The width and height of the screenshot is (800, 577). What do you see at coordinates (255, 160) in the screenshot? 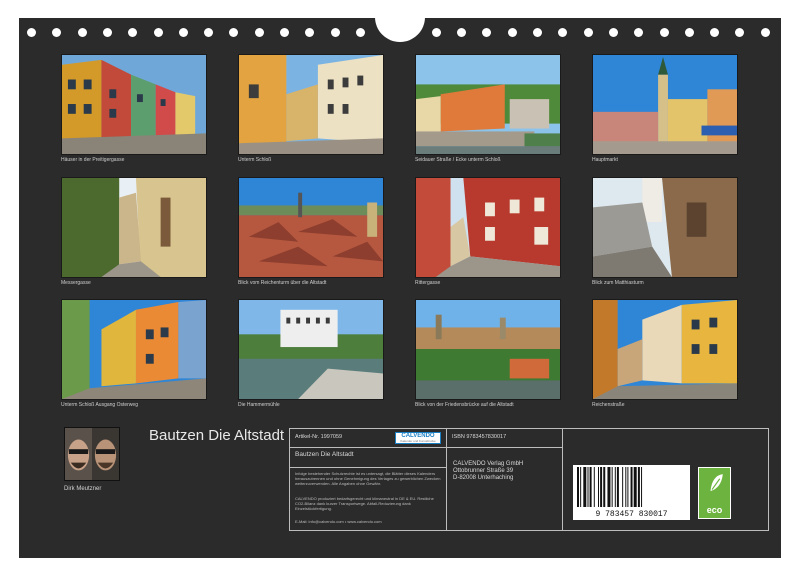
I see `photo-caption: Unterm Schloß` at bounding box center [255, 160].